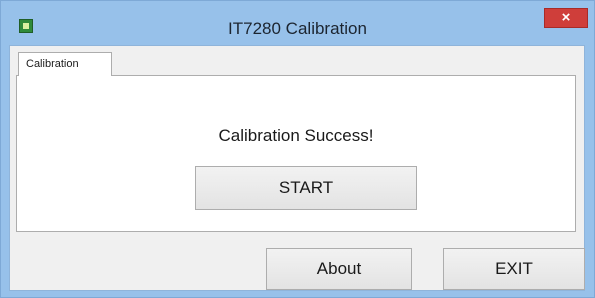 This screenshot has height=298, width=595. Describe the element at coordinates (65, 64) in the screenshot. I see `tab-calibration: Calibration` at that location.